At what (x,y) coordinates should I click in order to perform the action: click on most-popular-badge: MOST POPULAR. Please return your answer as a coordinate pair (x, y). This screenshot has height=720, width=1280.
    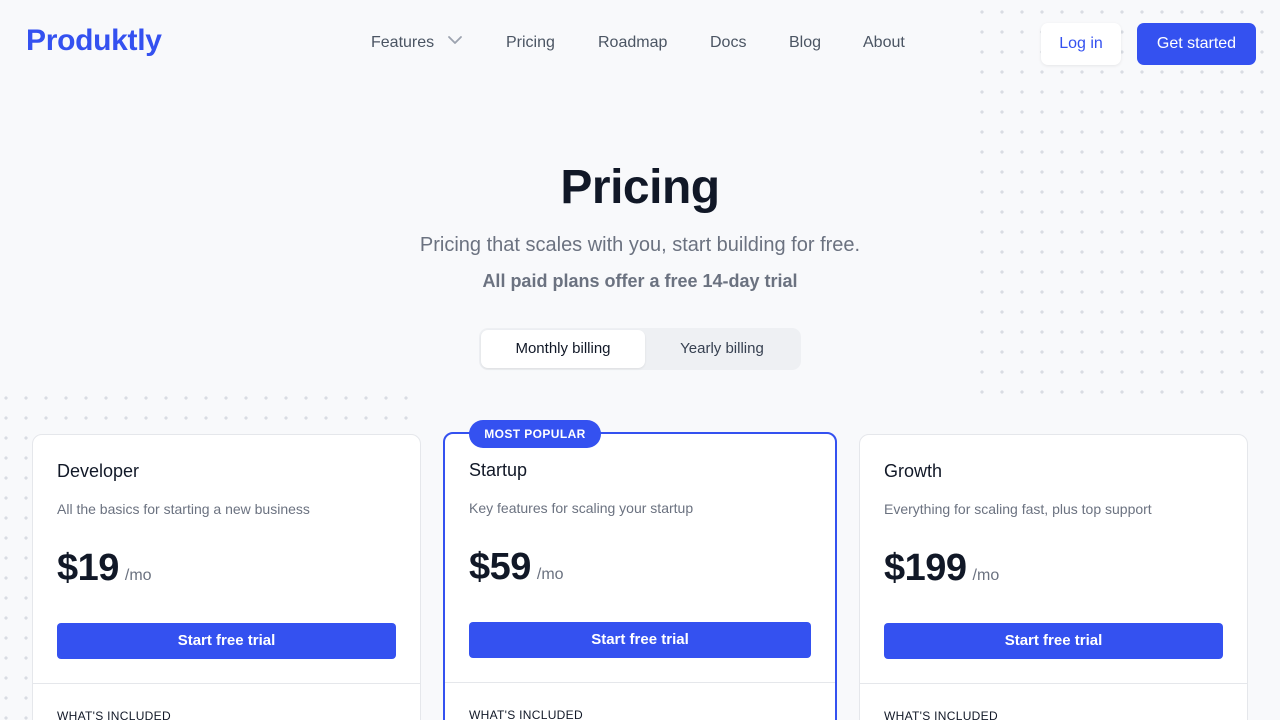
    Looking at the image, I should click on (535, 434).